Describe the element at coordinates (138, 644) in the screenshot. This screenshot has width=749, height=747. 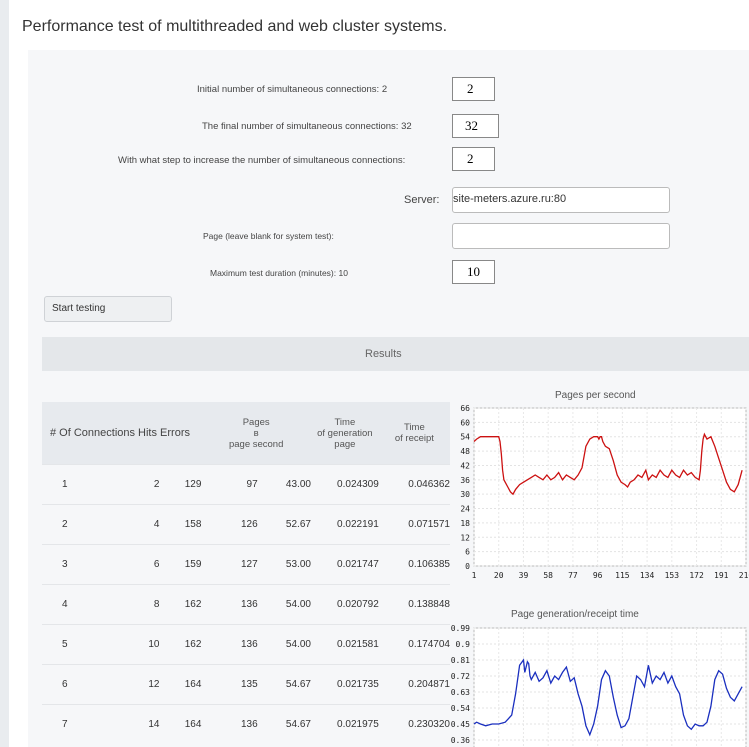
I see `cell-connections: 10` at that location.